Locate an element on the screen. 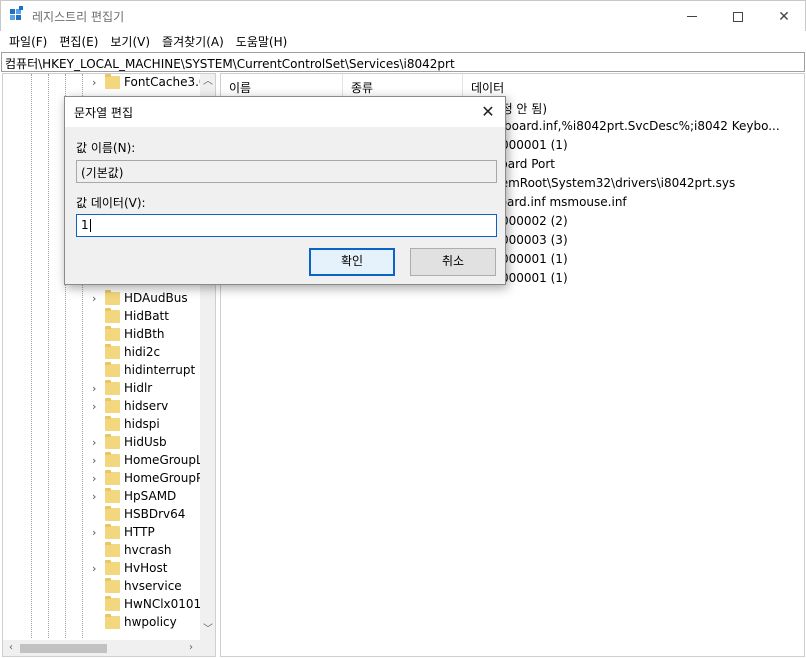 This screenshot has width=806, height=658. tree-item: › HpSAMD is located at coordinates (103, 497).